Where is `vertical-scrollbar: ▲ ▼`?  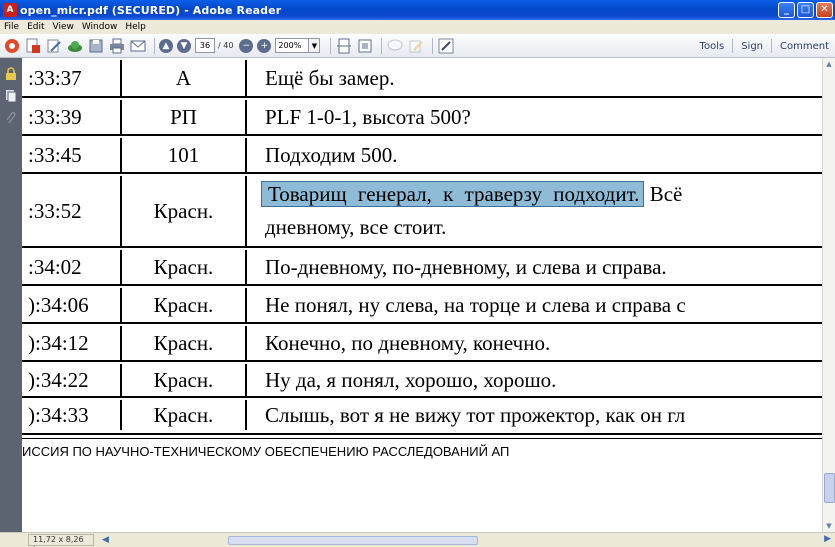
vertical-scrollbar: ▲ ▼ is located at coordinates (828, 295).